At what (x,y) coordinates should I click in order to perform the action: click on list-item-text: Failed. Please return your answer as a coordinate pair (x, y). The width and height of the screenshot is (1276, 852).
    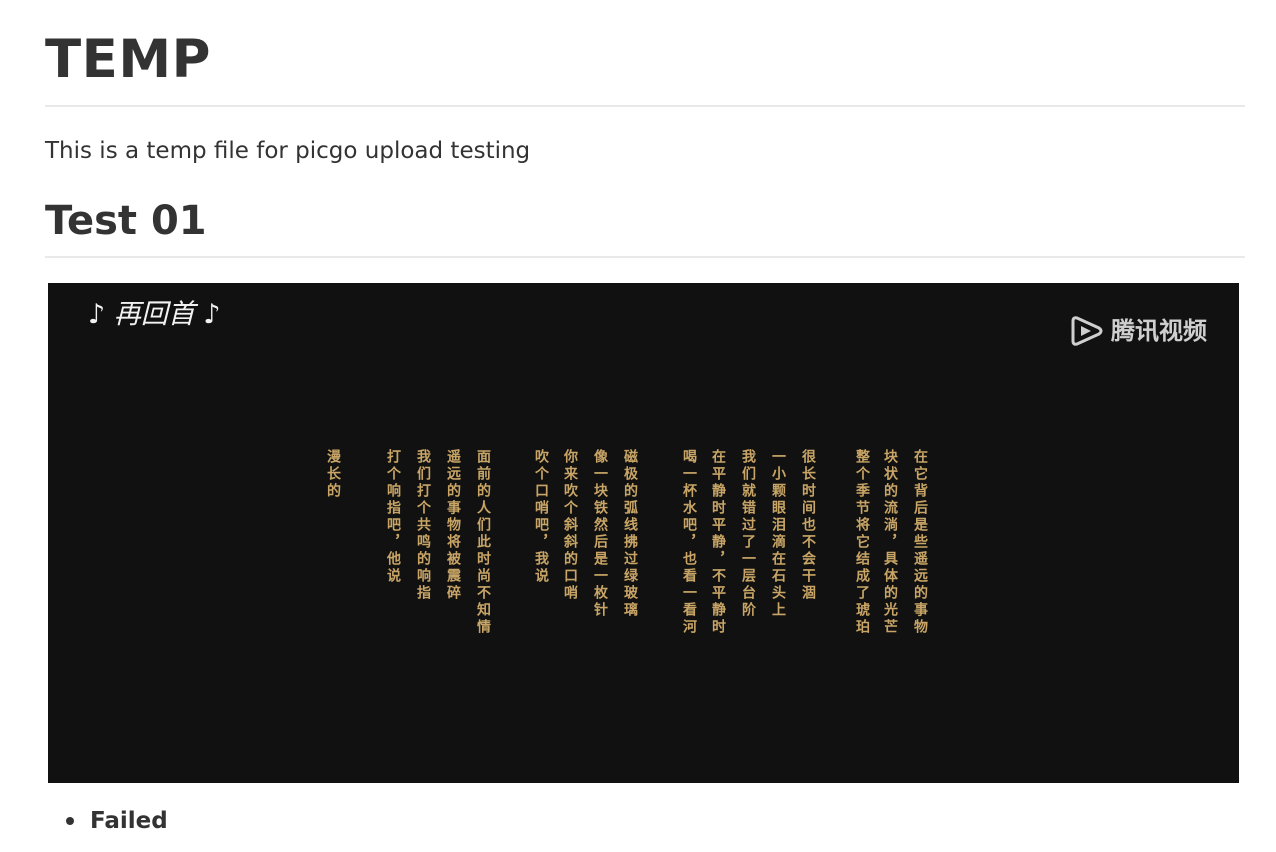
    Looking at the image, I should click on (129, 821).